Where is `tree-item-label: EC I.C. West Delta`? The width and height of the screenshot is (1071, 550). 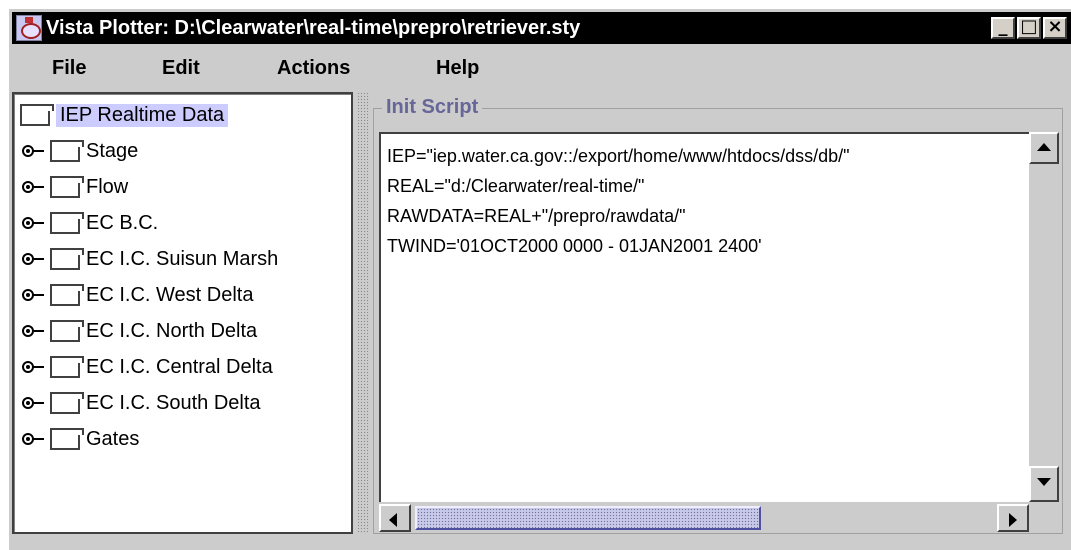
tree-item-label: EC I.C. West Delta is located at coordinates (170, 294).